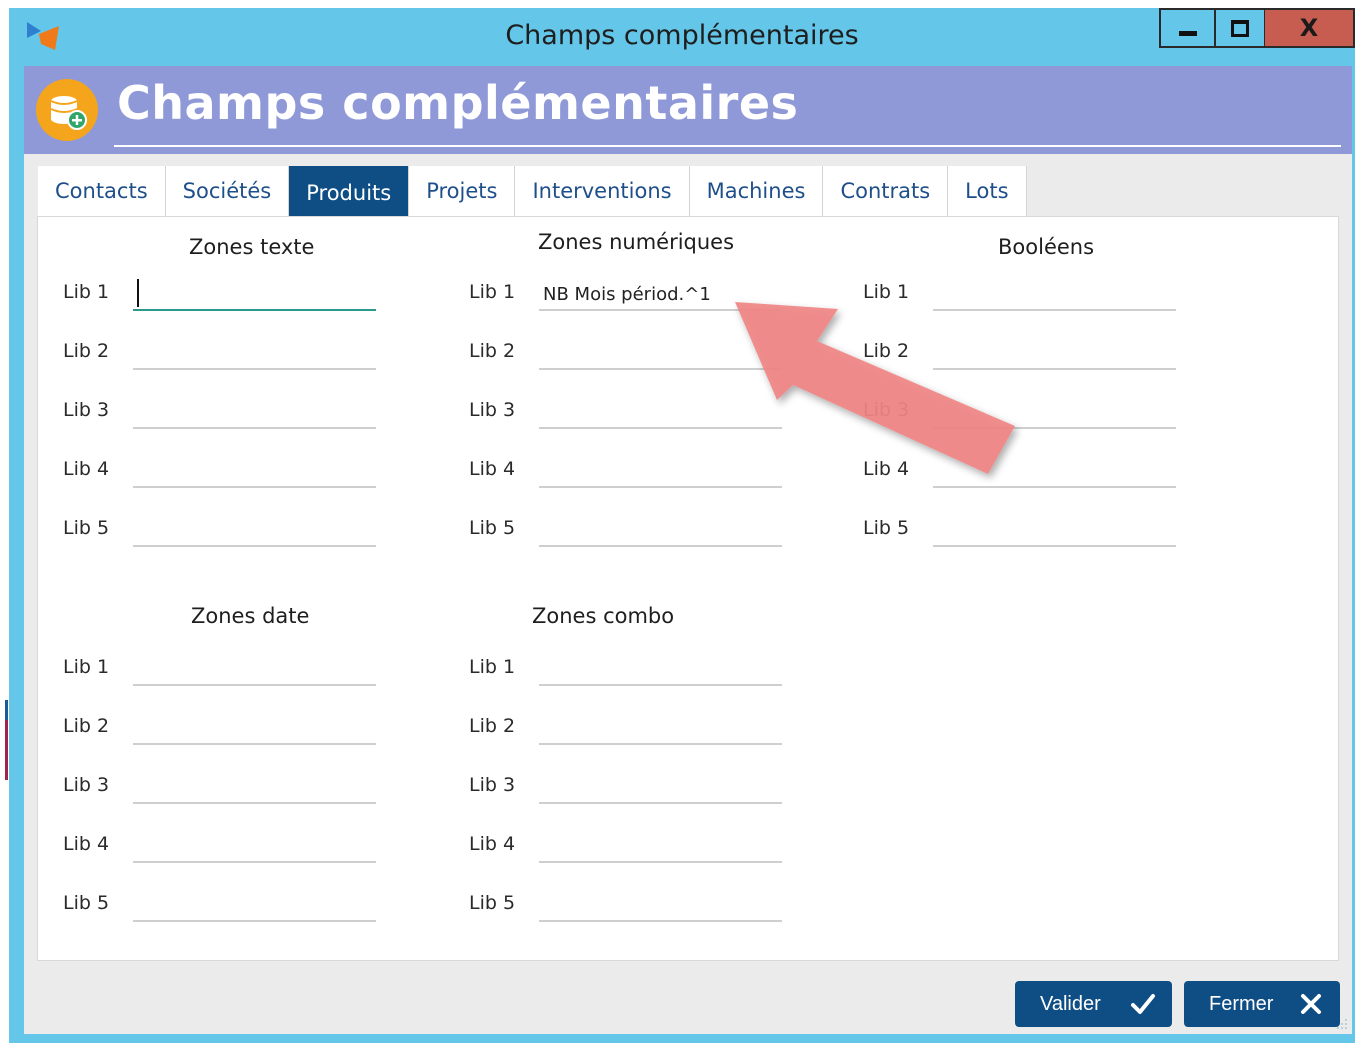 This screenshot has width=1355, height=1043. Describe the element at coordinates (660, 788) in the screenshot. I see `combo-lib3-input` at that location.